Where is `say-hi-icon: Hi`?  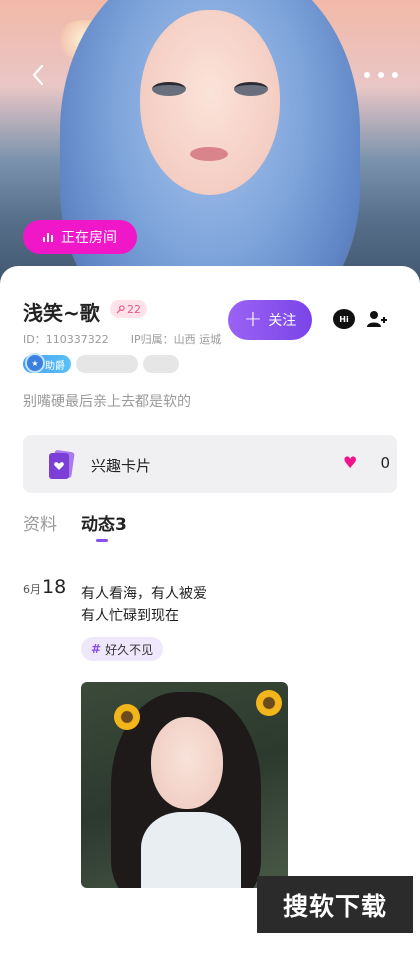 say-hi-icon: Hi is located at coordinates (344, 319).